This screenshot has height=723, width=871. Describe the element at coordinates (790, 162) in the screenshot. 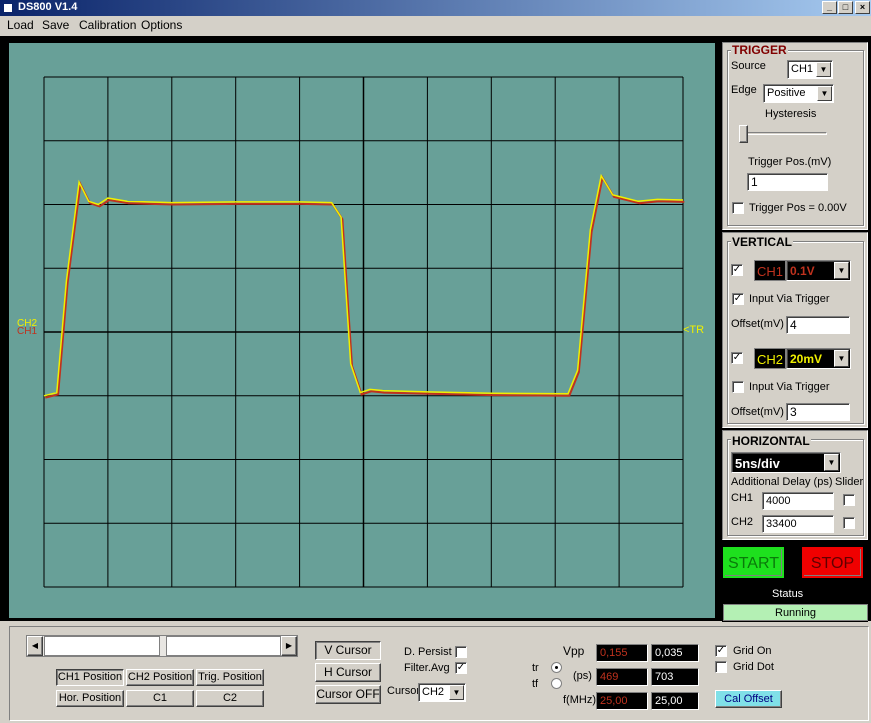

I see `trigger-pos-label: Trigger Pos.(mV)` at that location.